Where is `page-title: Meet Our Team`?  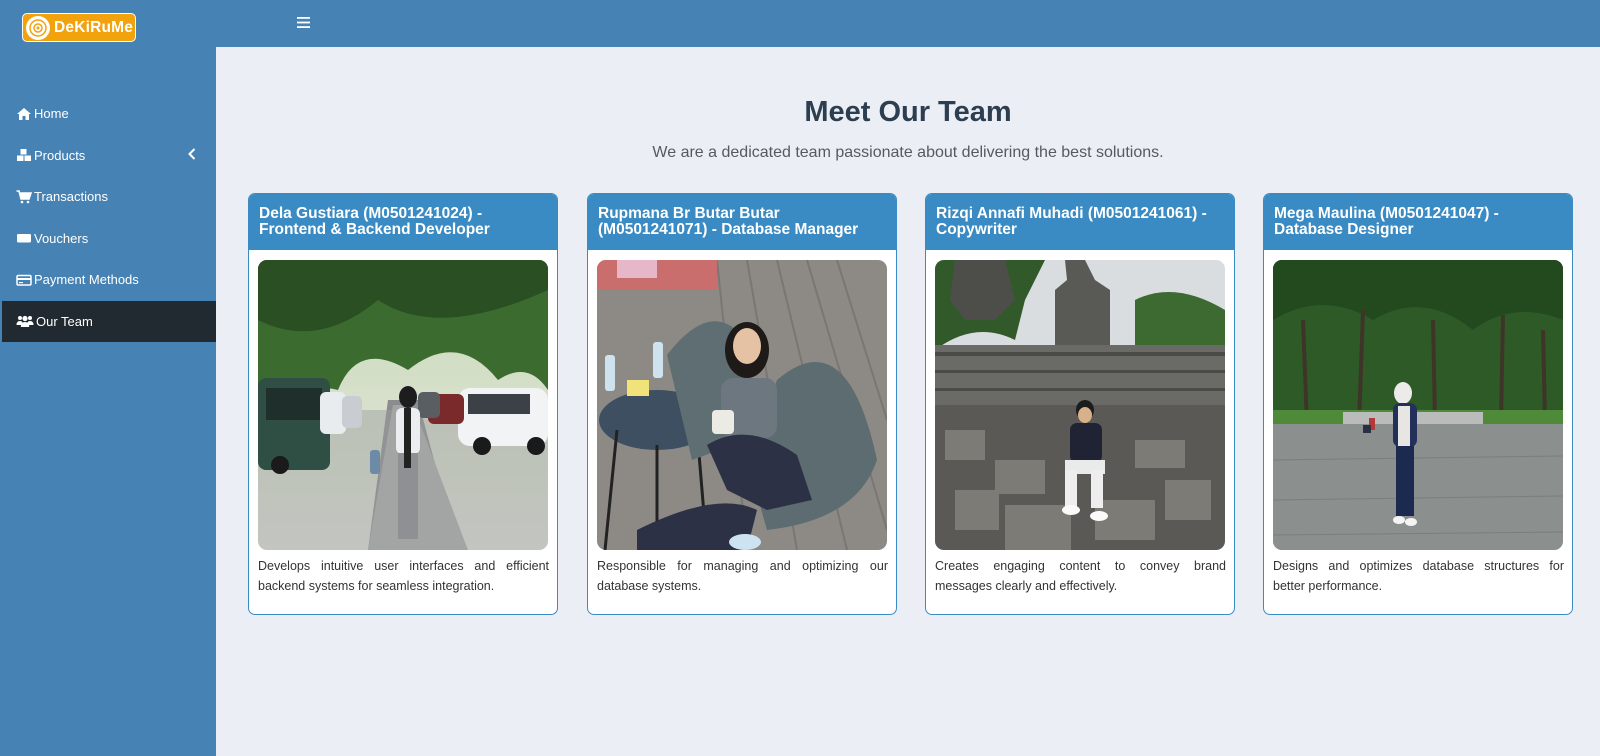 page-title: Meet Our Team is located at coordinates (908, 112).